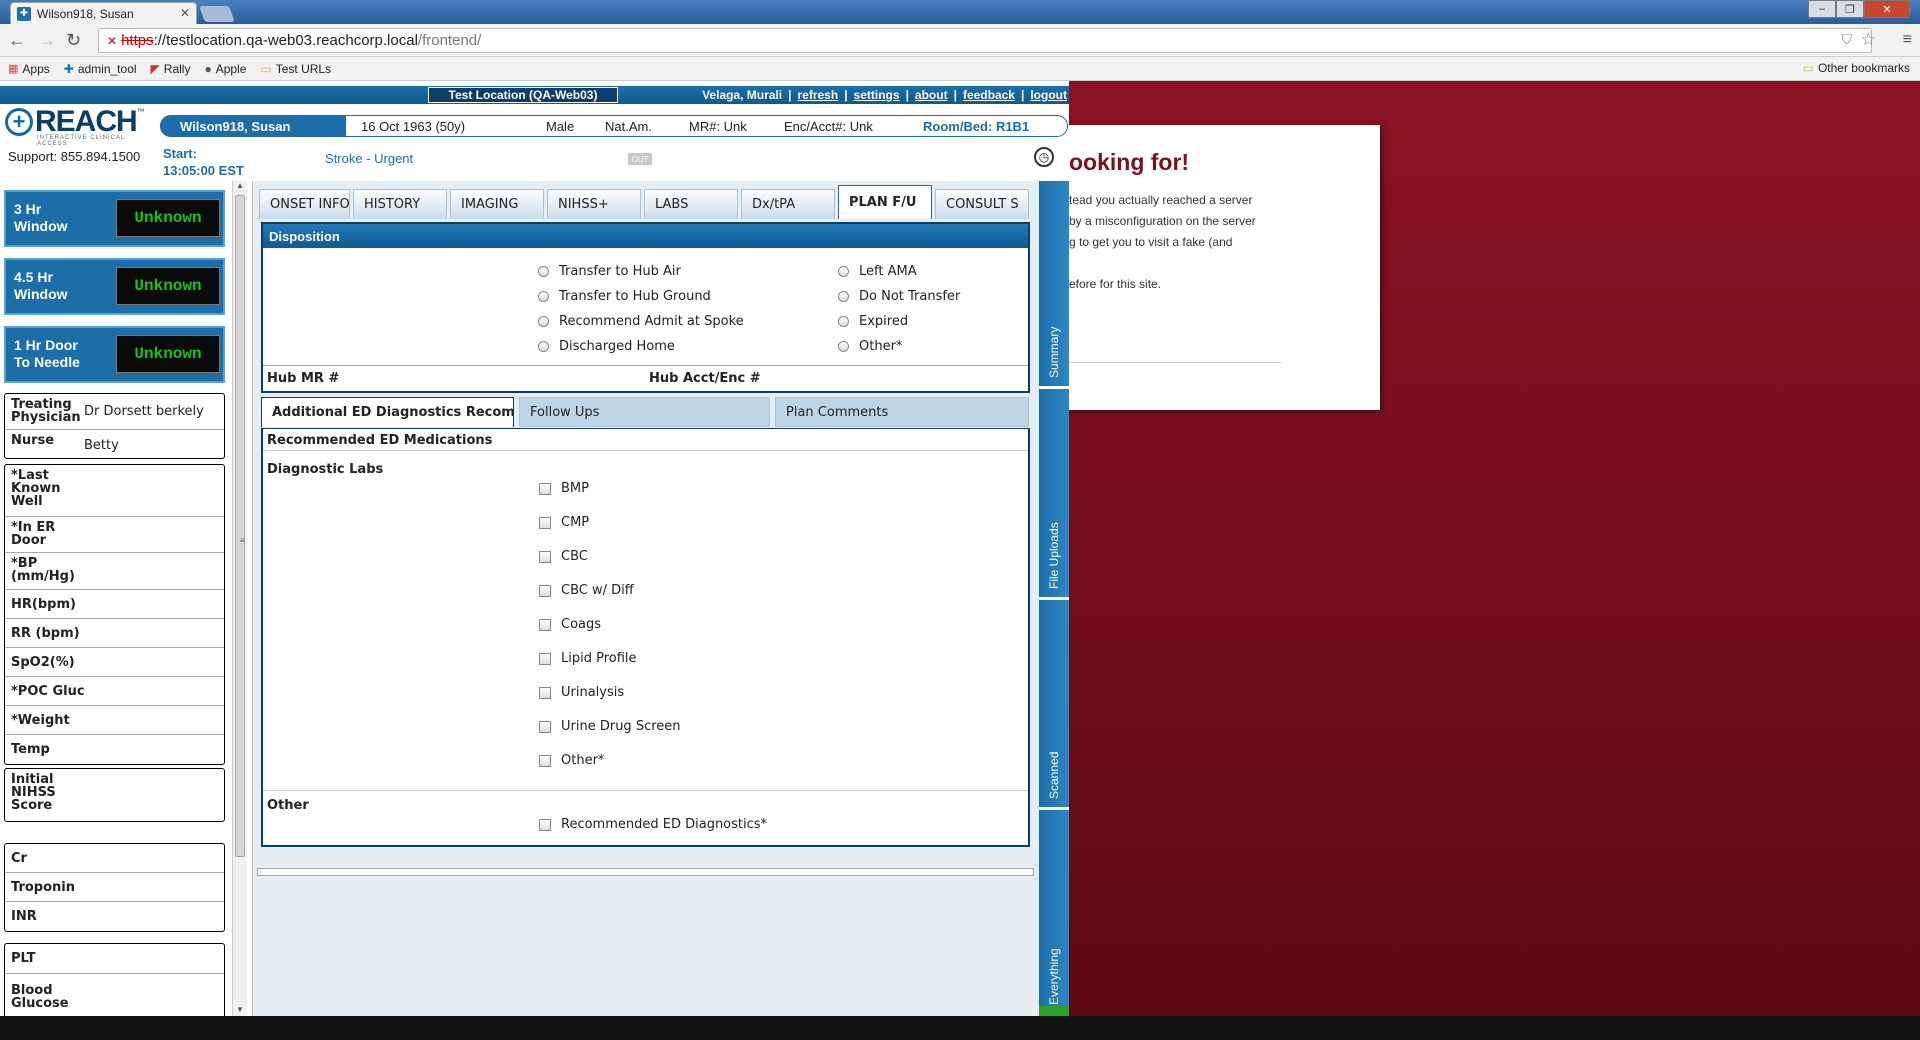 Image resolution: width=1920 pixels, height=1040 pixels. I want to click on er-door-row: *In ER Door, so click(114, 535).